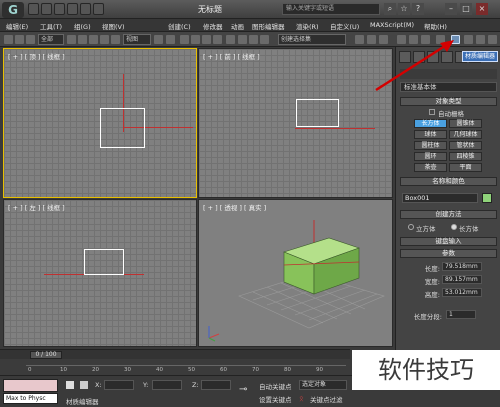 The width and height of the screenshot is (500, 407). What do you see at coordinates (84, 385) in the screenshot?
I see `absolute-mode-icon` at bounding box center [84, 385].